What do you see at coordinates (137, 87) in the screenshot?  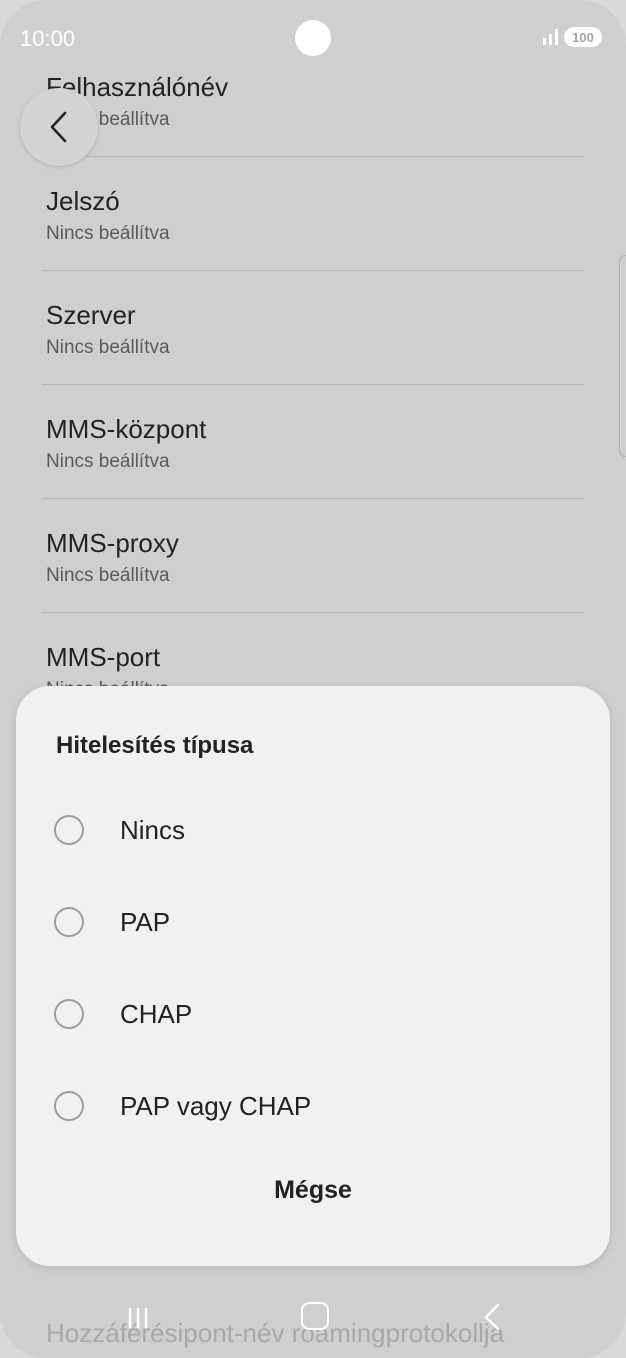 I see `list-item-title: Felhasználónév` at bounding box center [137, 87].